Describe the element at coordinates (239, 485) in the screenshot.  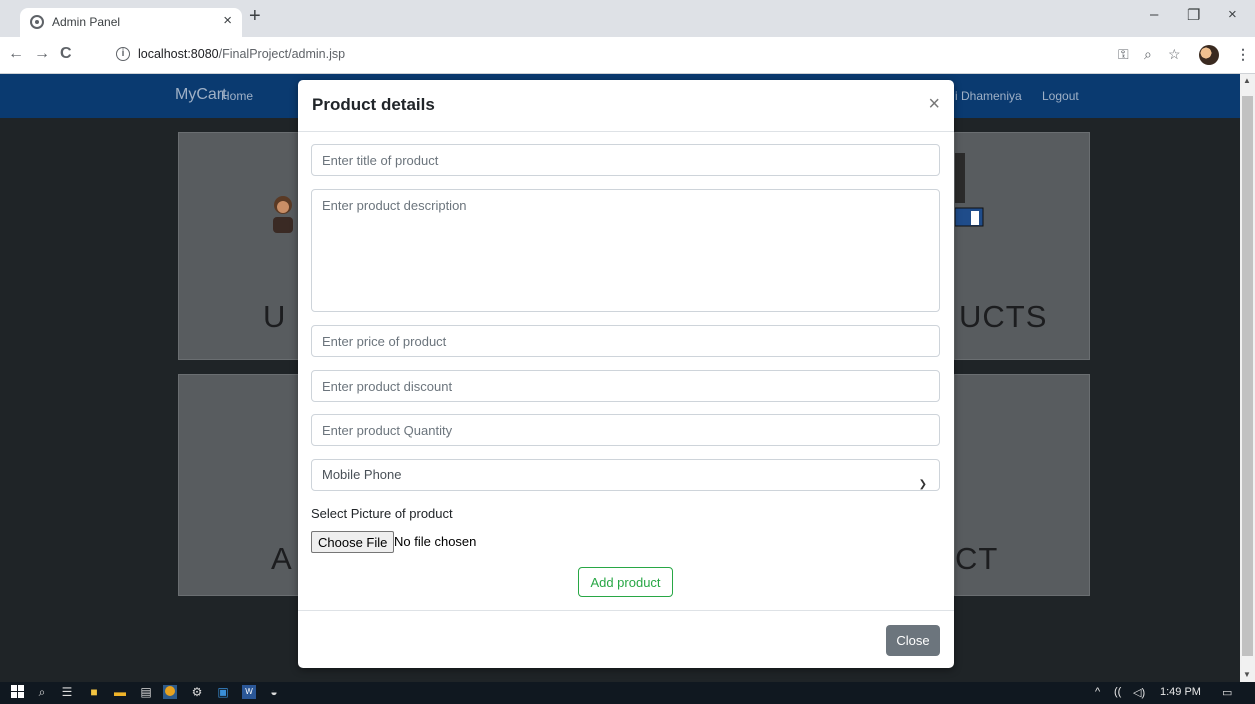
I see `add-category-card: A` at that location.